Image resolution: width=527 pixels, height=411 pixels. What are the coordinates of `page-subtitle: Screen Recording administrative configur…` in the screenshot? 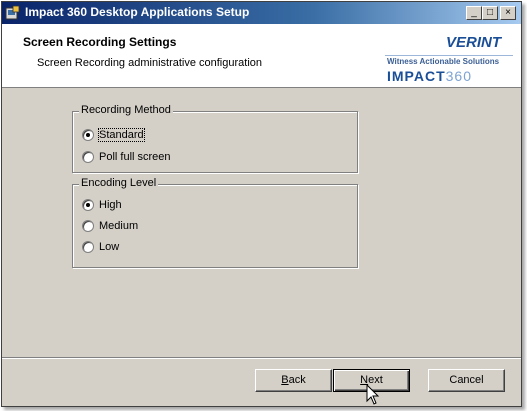 It's located at (150, 63).